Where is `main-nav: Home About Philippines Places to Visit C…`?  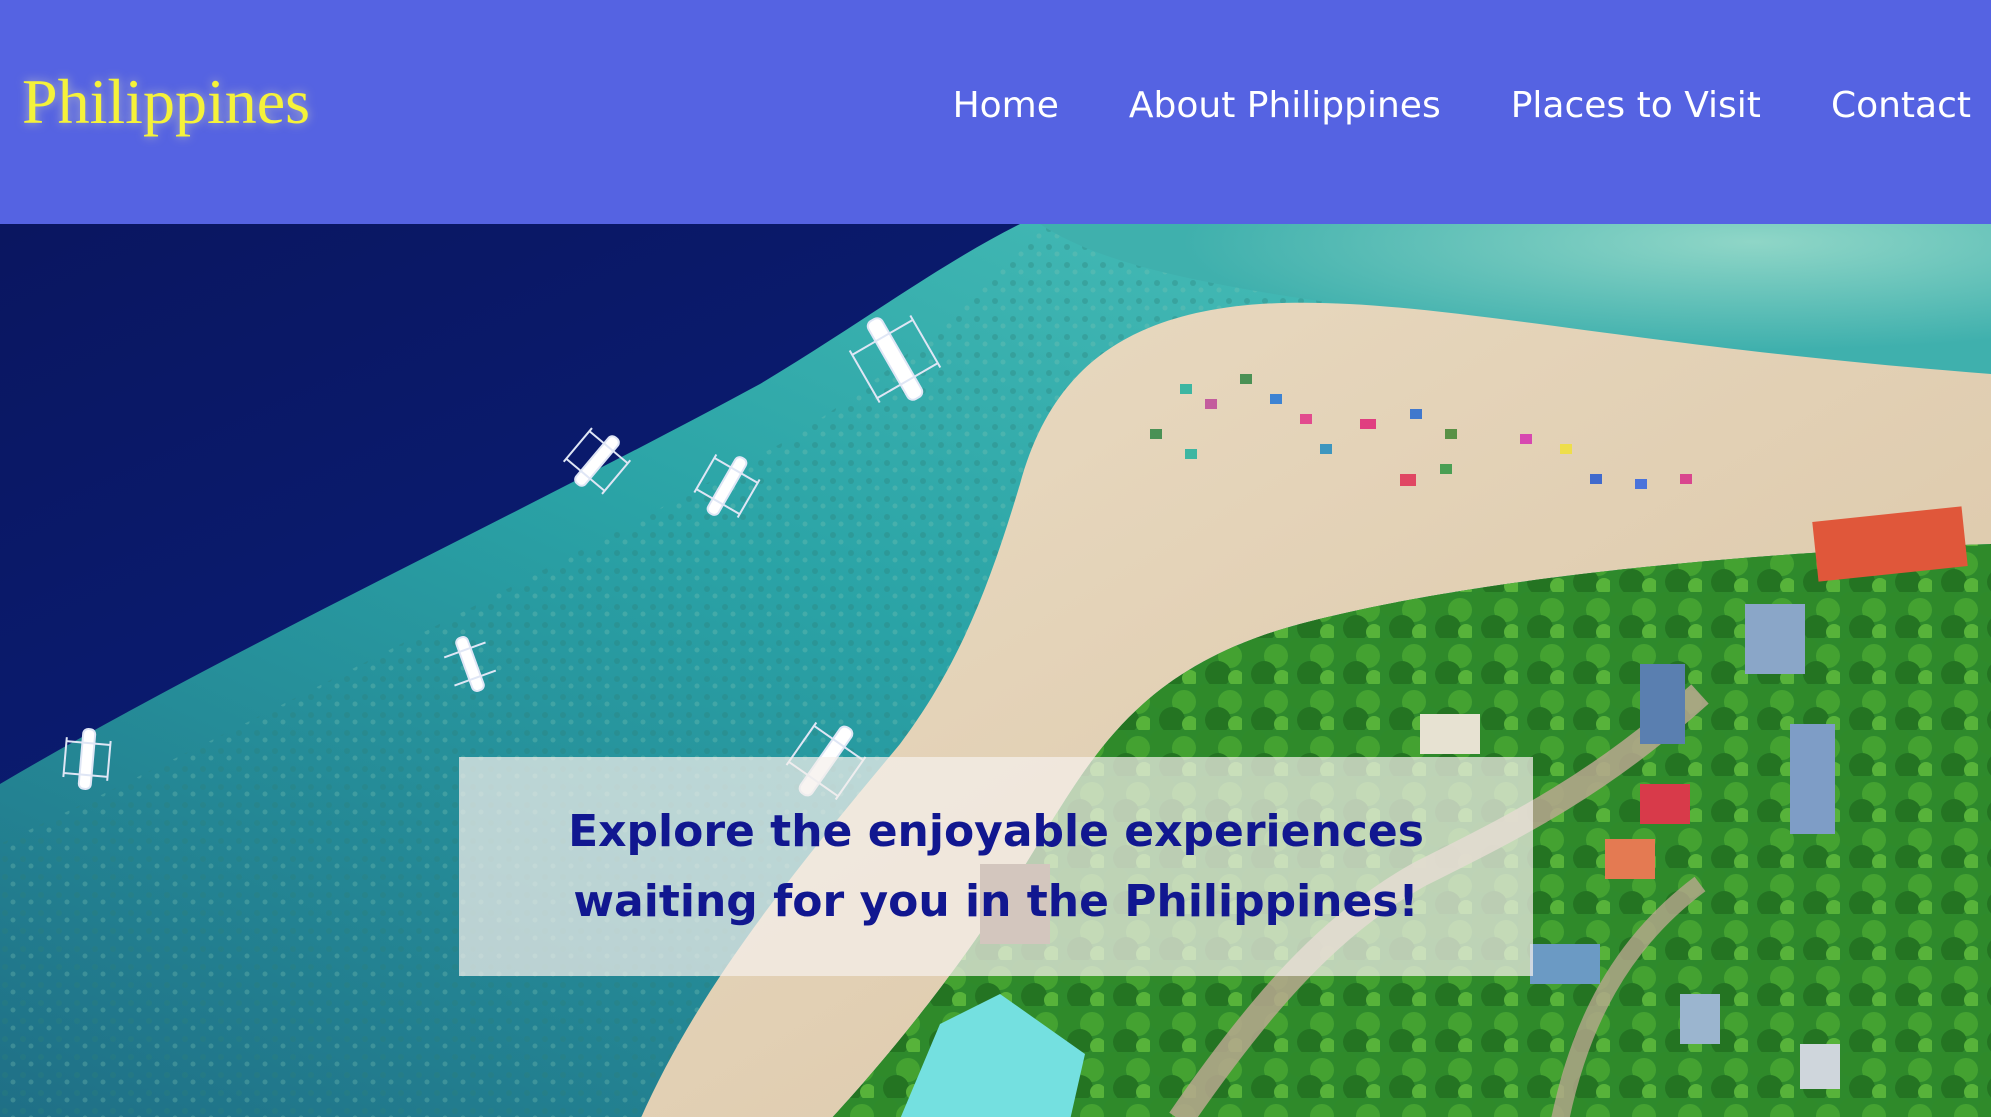 main-nav: Home About Philippines Places to Visit C… is located at coordinates (1462, 106).